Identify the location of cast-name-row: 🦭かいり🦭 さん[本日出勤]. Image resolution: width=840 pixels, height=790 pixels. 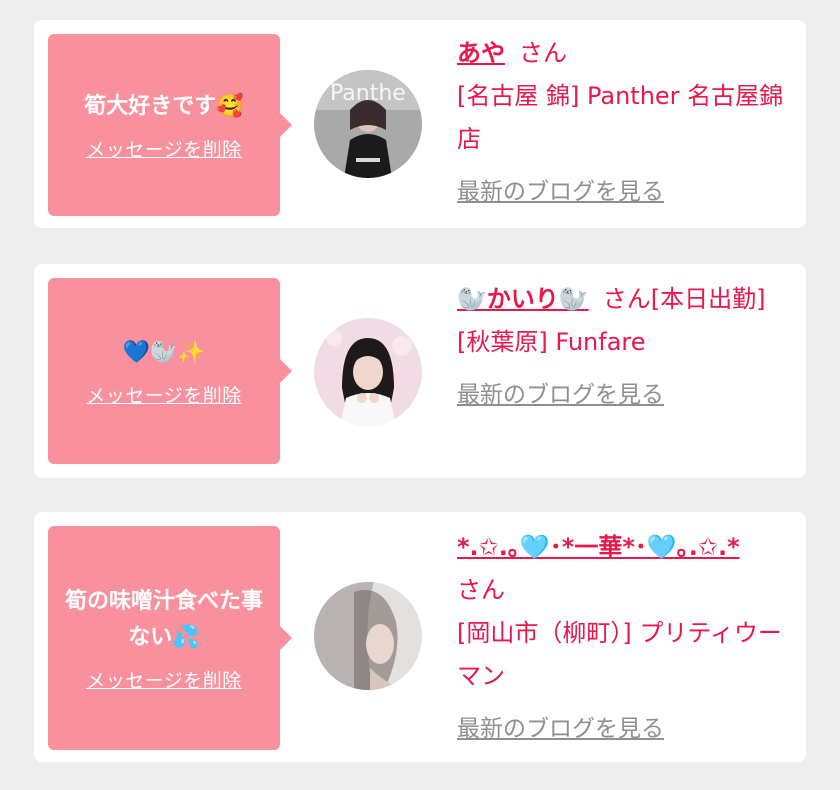
(627, 299).